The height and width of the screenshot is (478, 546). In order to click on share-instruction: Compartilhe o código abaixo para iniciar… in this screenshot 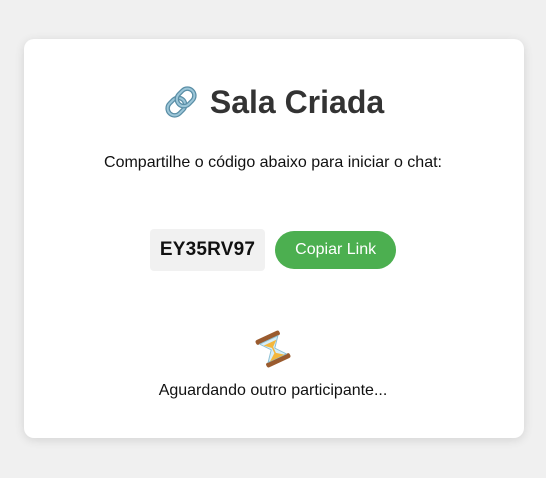, I will do `click(273, 162)`.